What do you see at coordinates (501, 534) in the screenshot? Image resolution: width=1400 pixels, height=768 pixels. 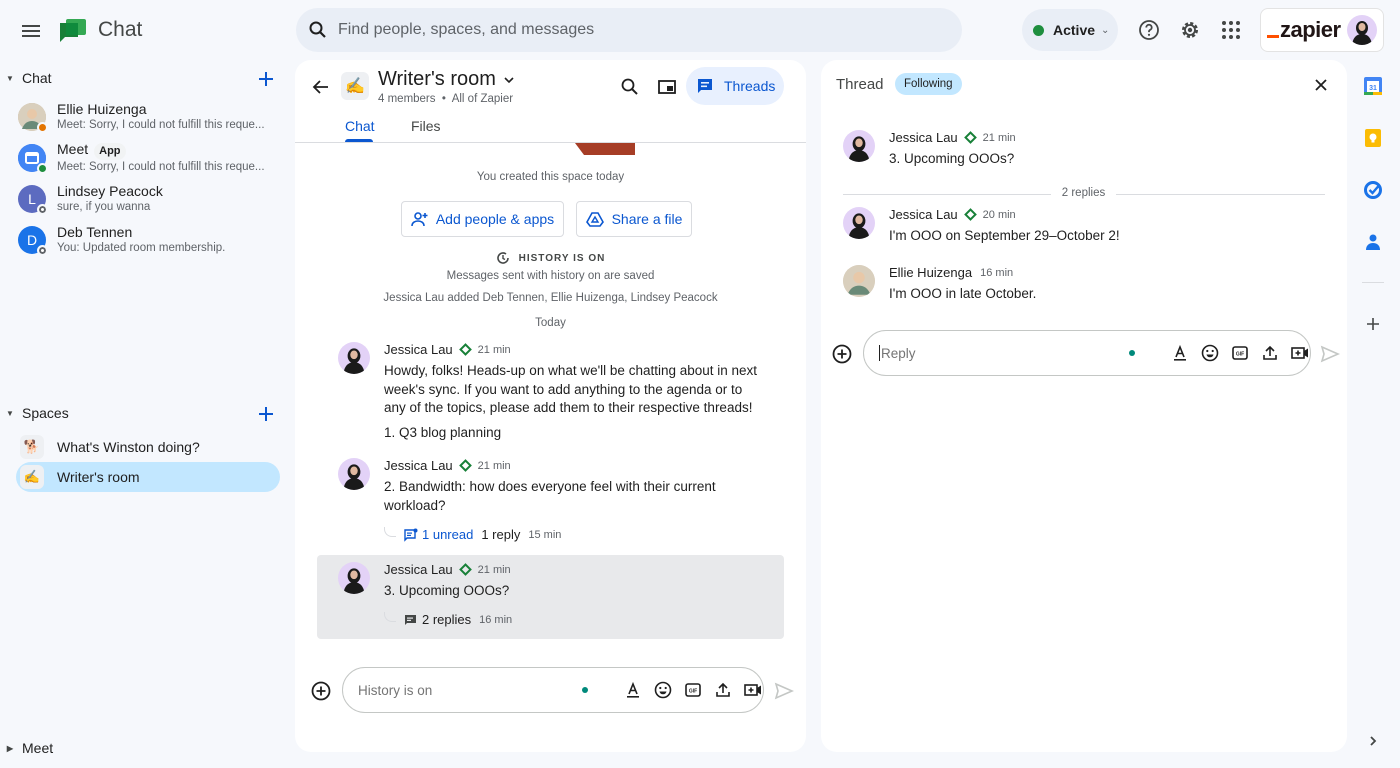 I see `reply-count: 1 reply` at bounding box center [501, 534].